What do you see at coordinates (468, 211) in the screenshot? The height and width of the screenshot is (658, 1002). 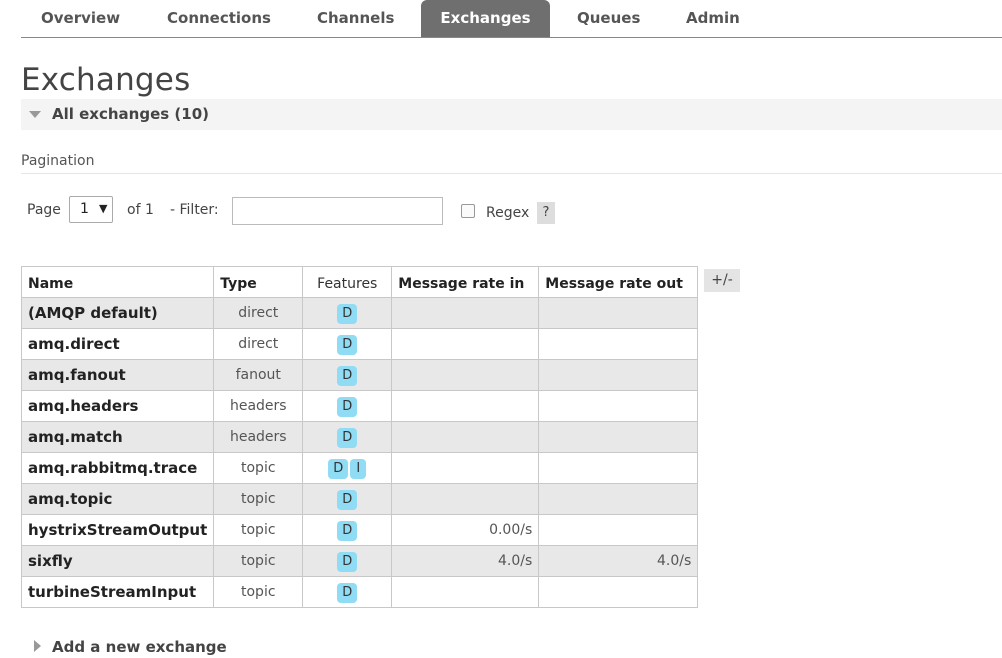 I see `regex-checkbox` at bounding box center [468, 211].